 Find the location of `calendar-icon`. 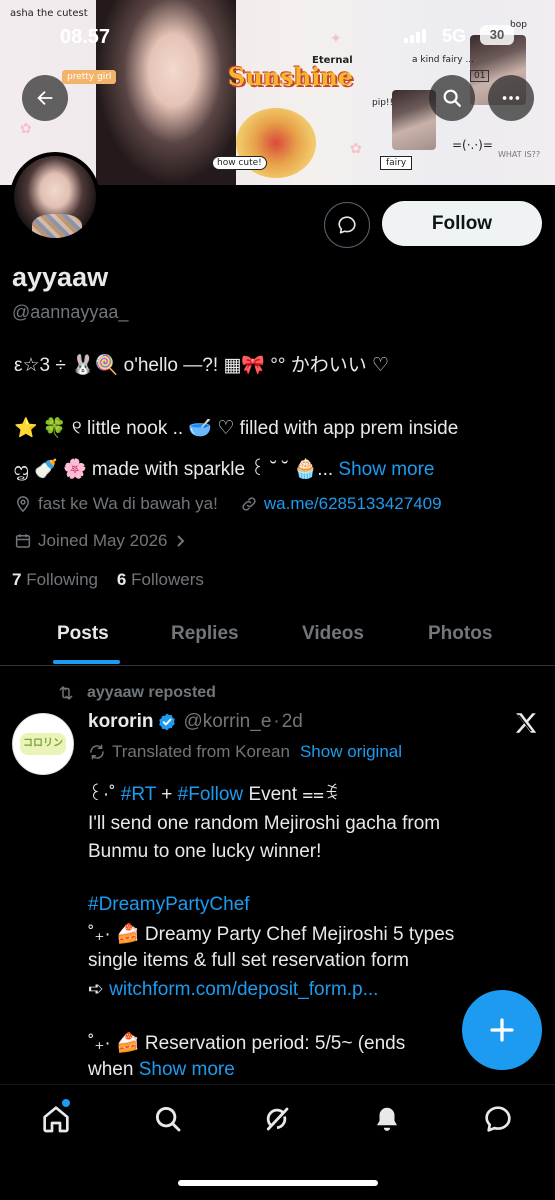

calendar-icon is located at coordinates (23, 541).